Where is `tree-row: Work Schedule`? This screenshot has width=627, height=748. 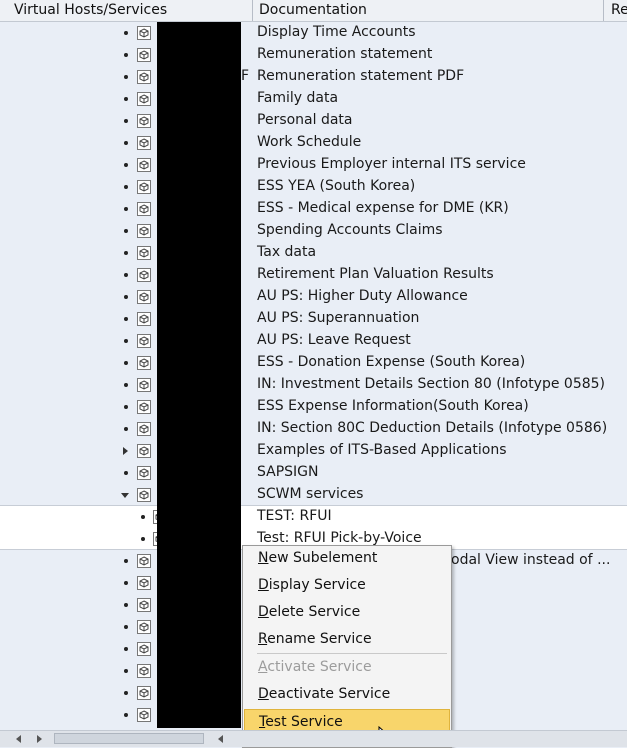 tree-row: Work Schedule is located at coordinates (313, 143).